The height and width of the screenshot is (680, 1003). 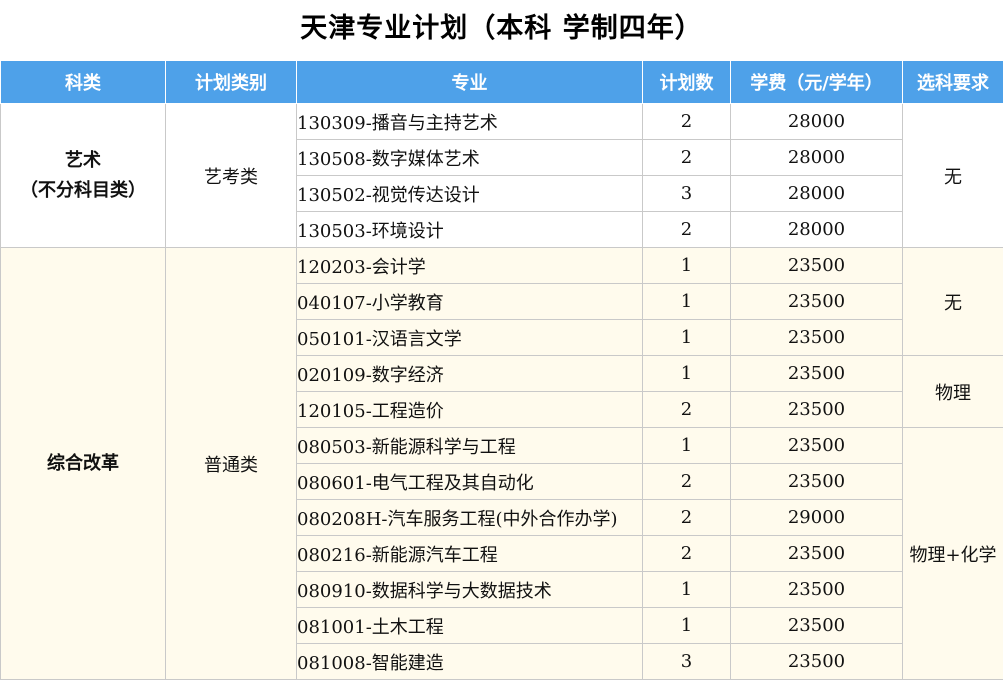 What do you see at coordinates (816, 517) in the screenshot?
I see `fee-cell: 29000` at bounding box center [816, 517].